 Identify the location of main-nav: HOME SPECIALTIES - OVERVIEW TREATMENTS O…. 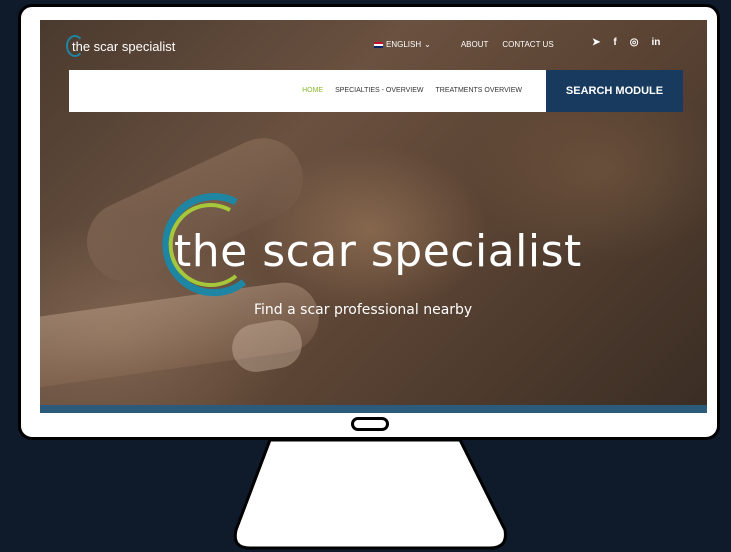
(307, 91).